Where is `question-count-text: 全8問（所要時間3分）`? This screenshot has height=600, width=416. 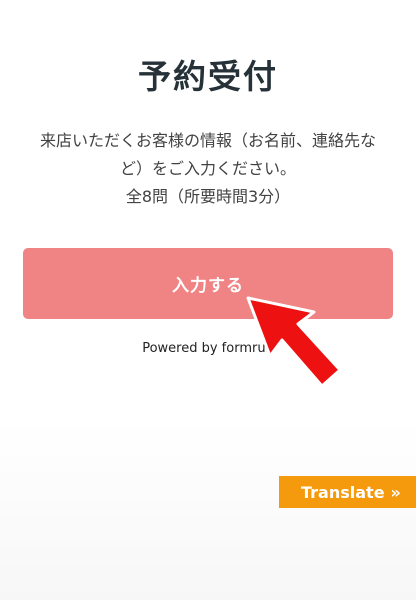
question-count-text: 全8問（所要時間3分） is located at coordinates (208, 196).